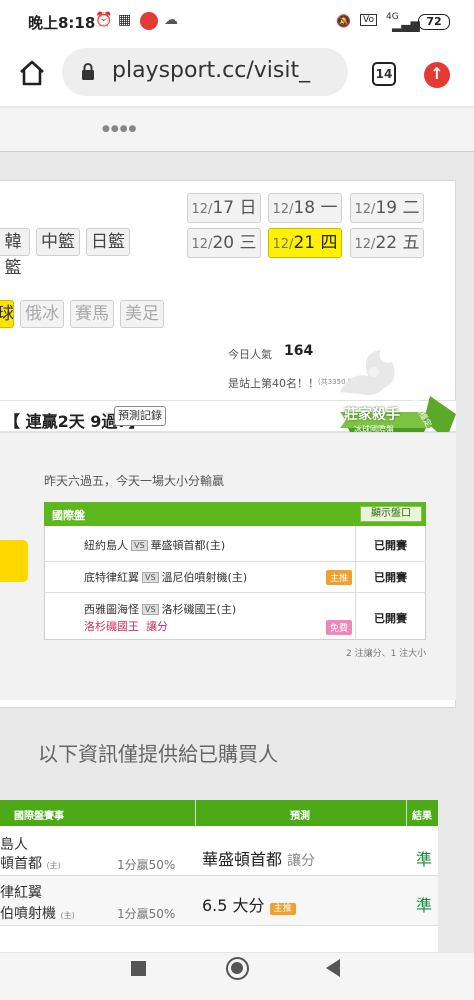 This screenshot has height=1000, width=474. I want to click on tab-switcher-button: 14, so click(384, 74).